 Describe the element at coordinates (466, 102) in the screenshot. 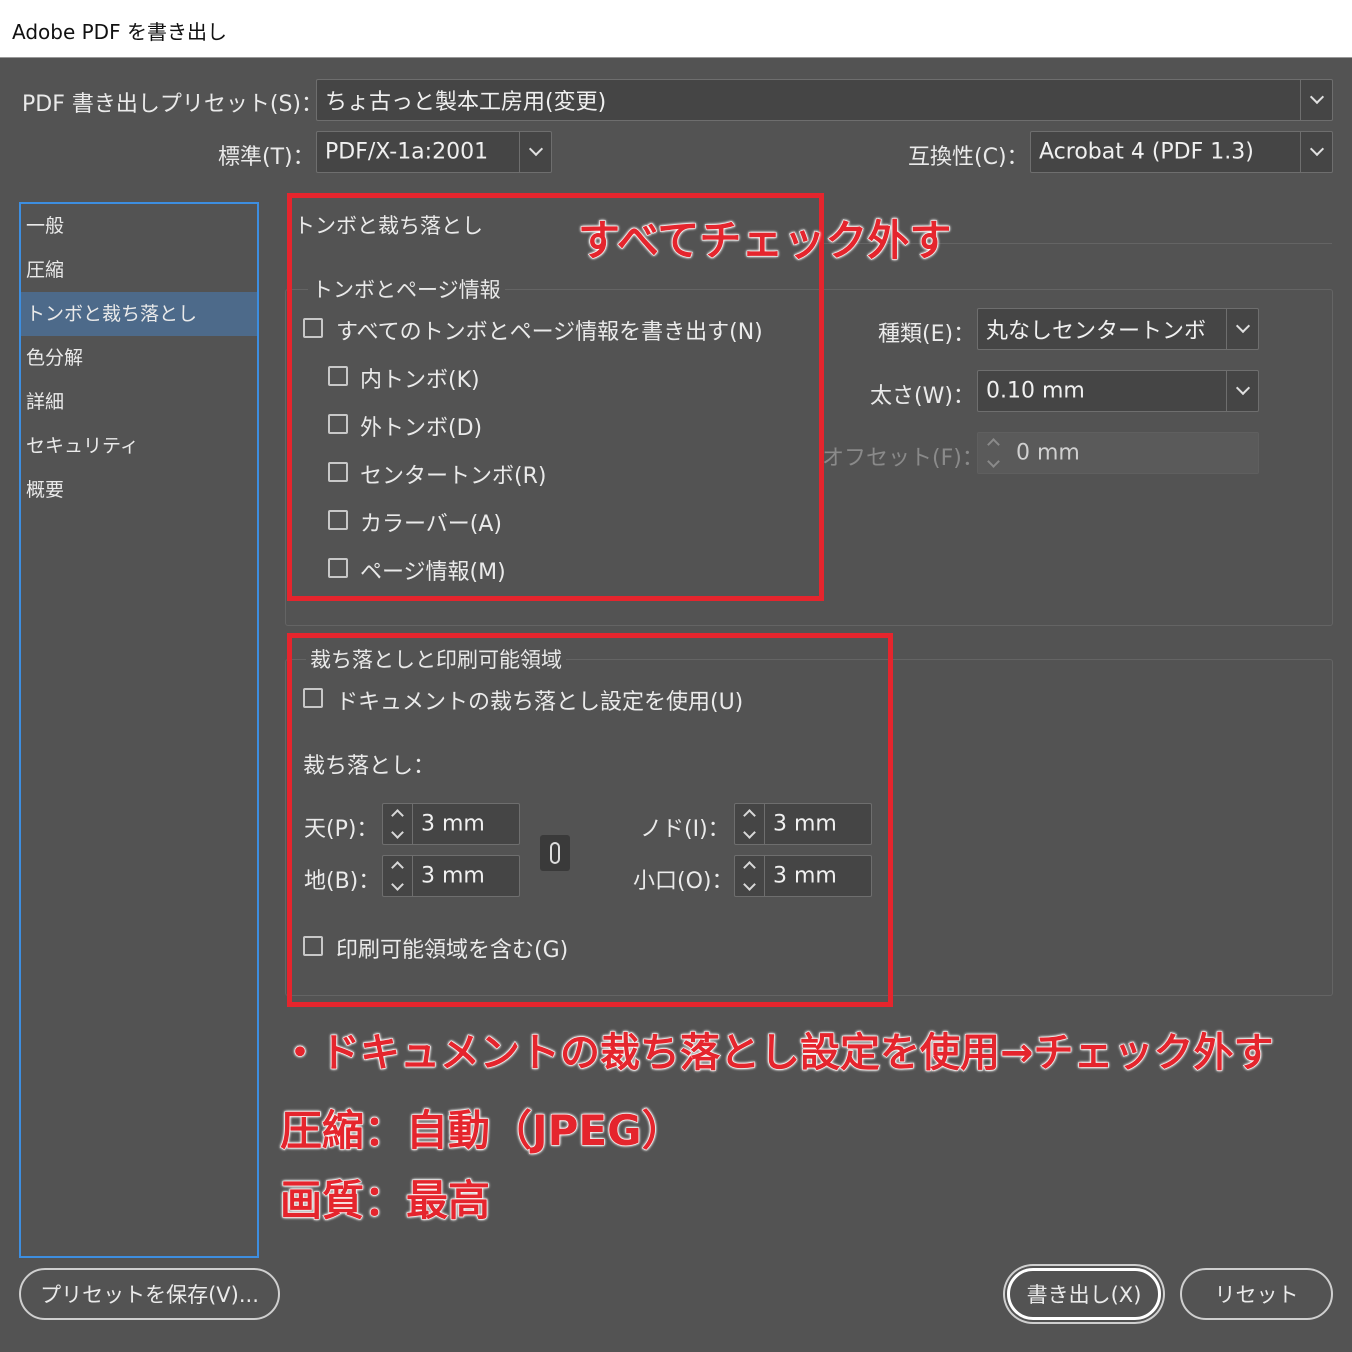

I see `preset-value: ちょ古っと製本工房用(変更)` at that location.